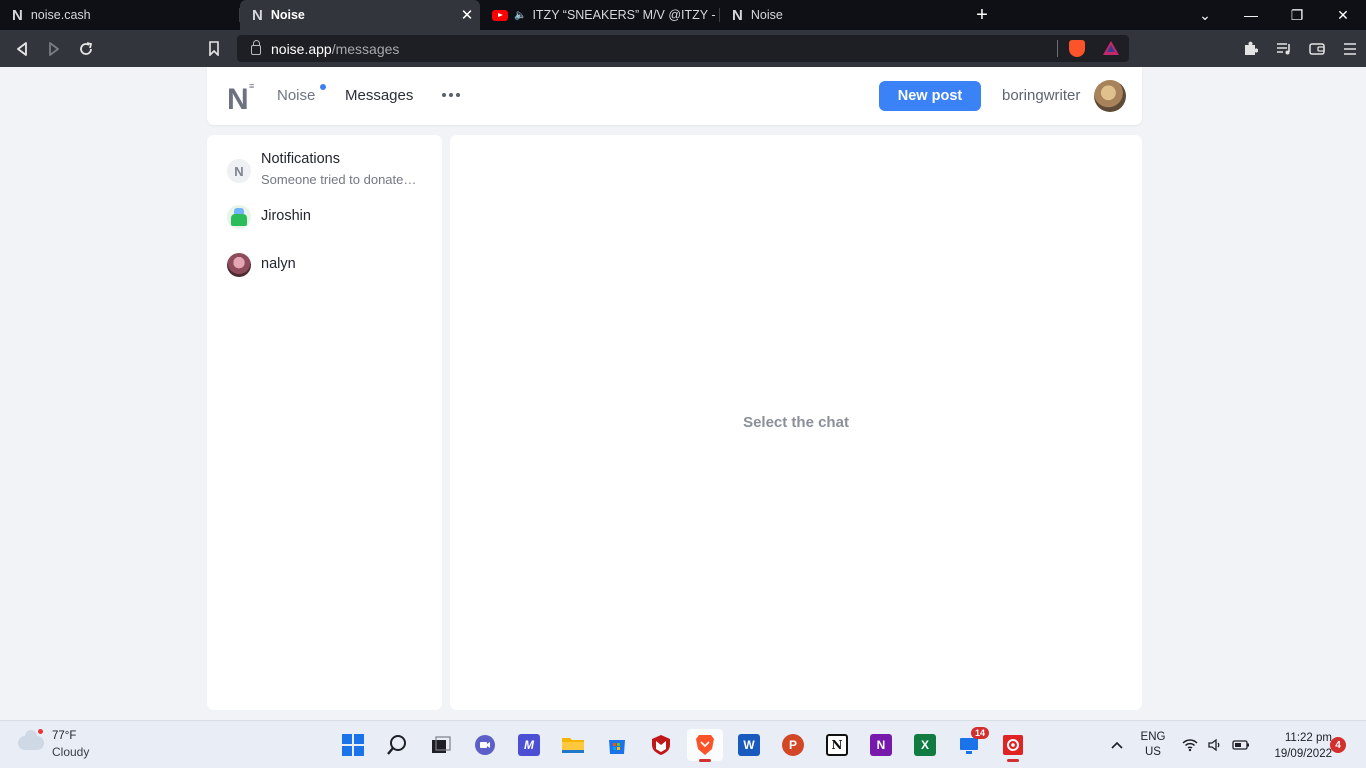 The width and height of the screenshot is (1366, 768). I want to click on microsoft-store-app, so click(617, 745).